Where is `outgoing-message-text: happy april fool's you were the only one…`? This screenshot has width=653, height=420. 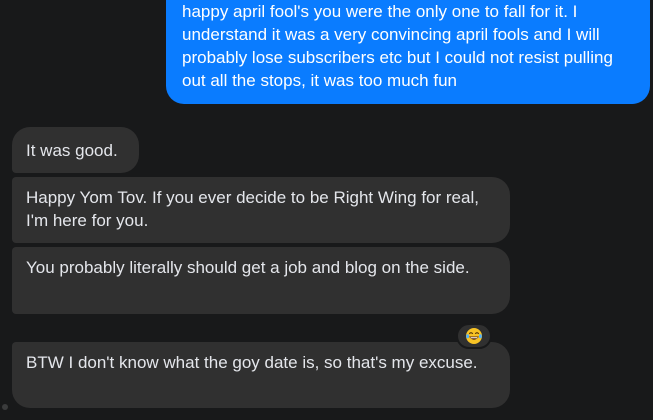
outgoing-message-text: happy april fool's you were the only one… is located at coordinates (397, 46).